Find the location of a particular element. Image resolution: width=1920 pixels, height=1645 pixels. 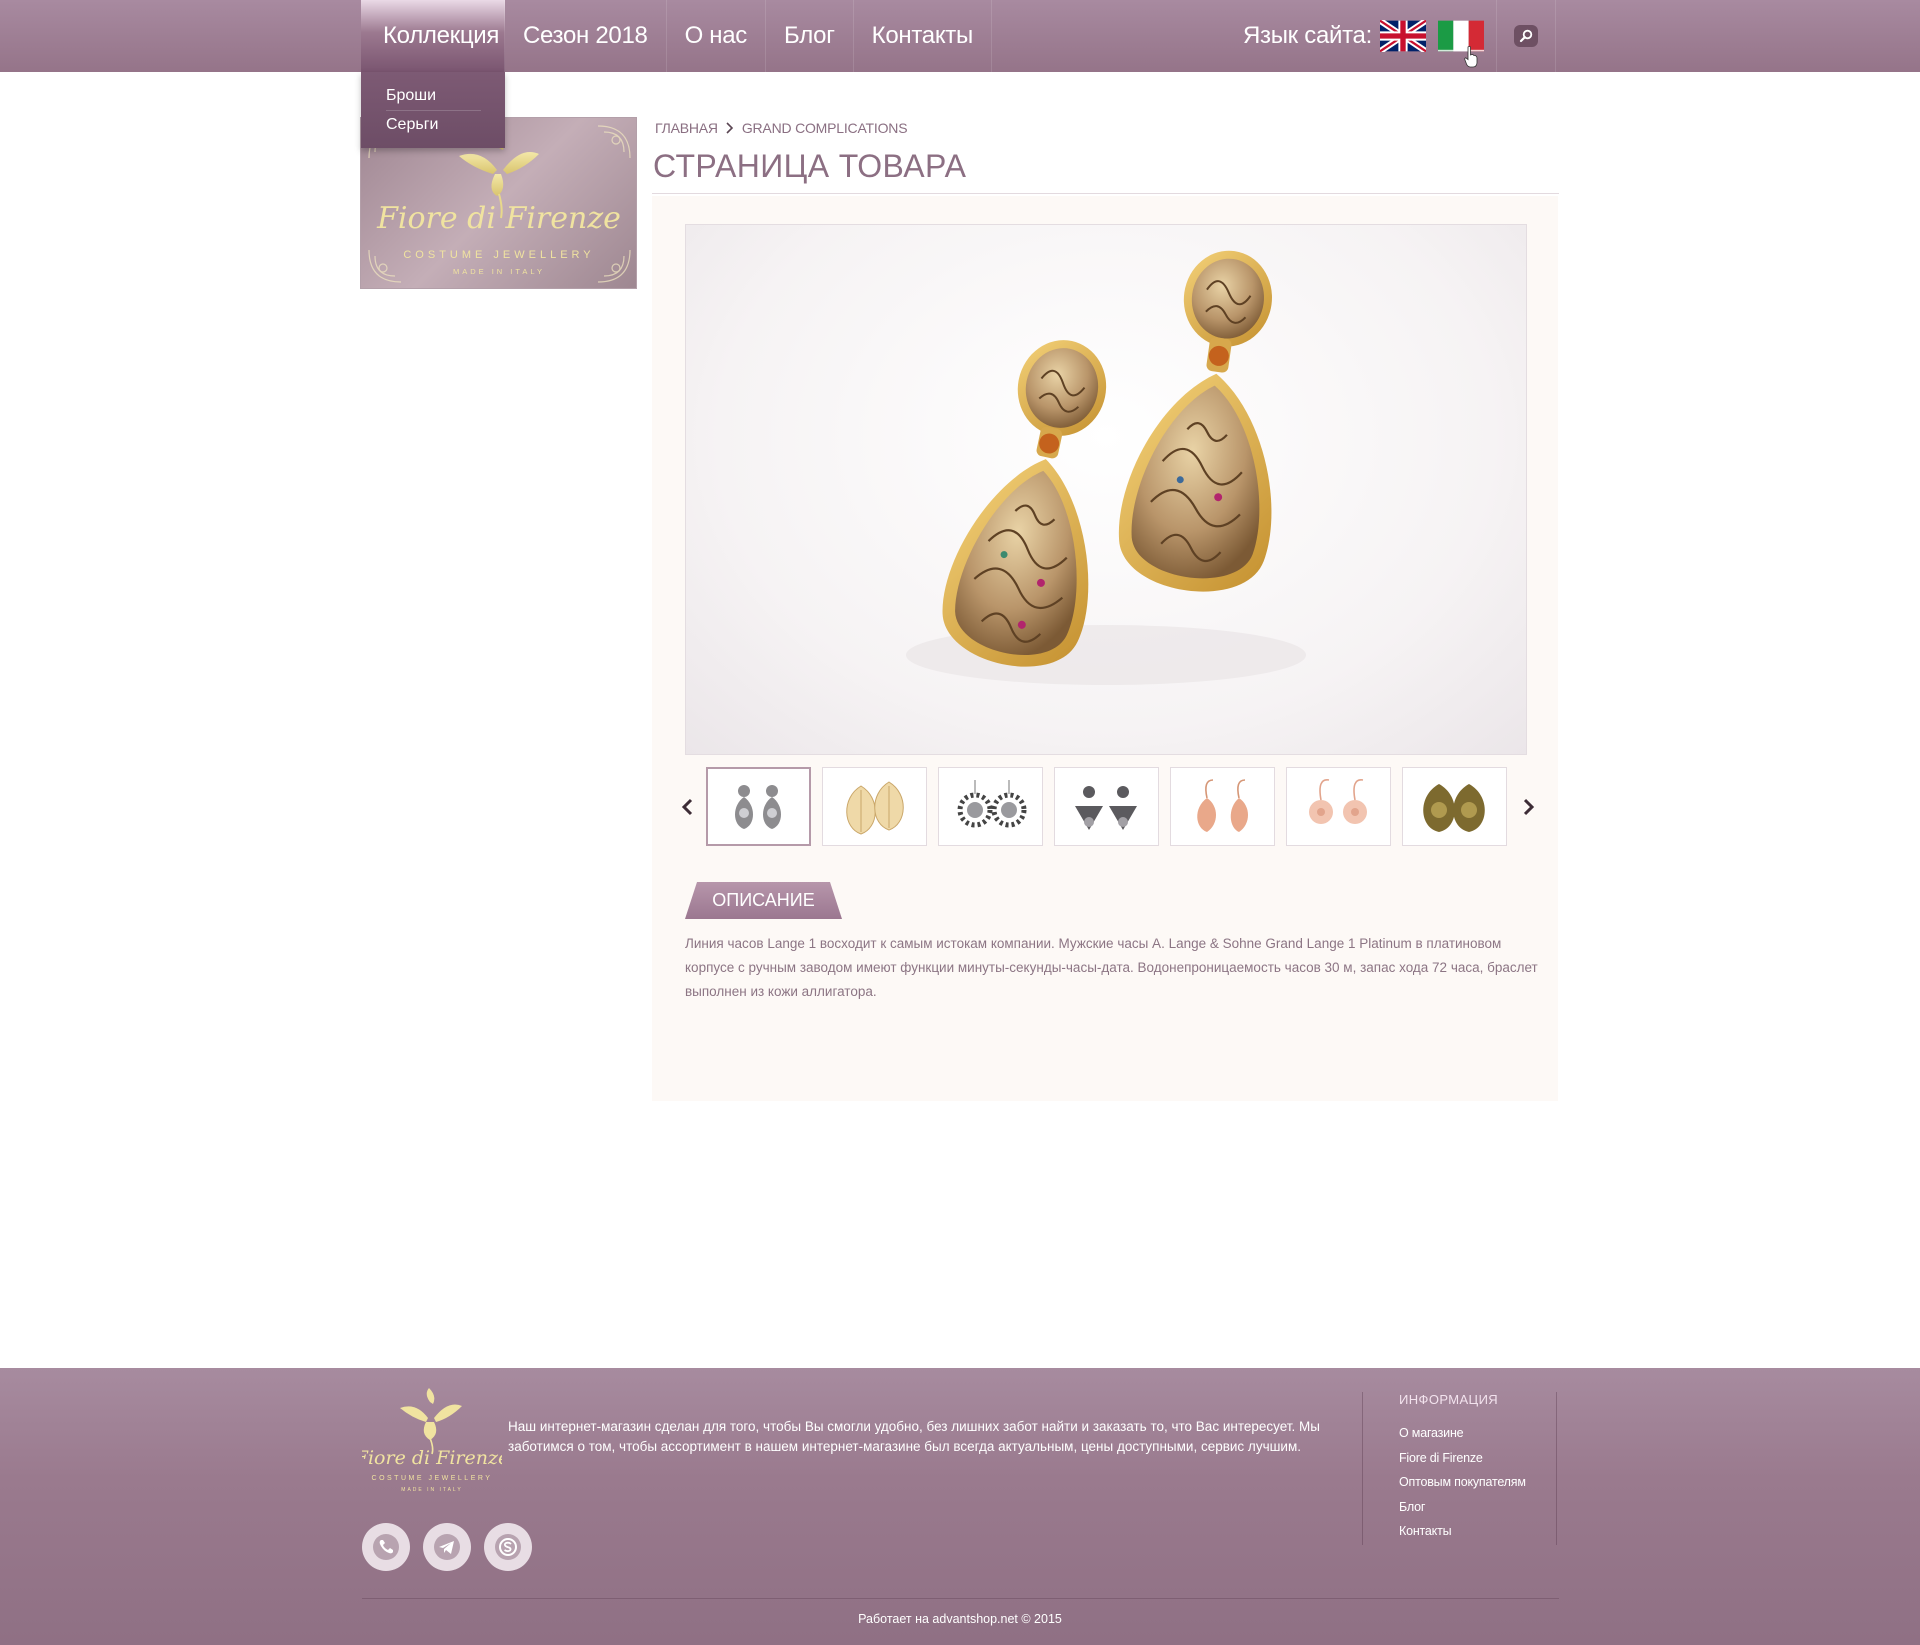

footer-link-about-store: О магазине is located at coordinates (1477, 1433).